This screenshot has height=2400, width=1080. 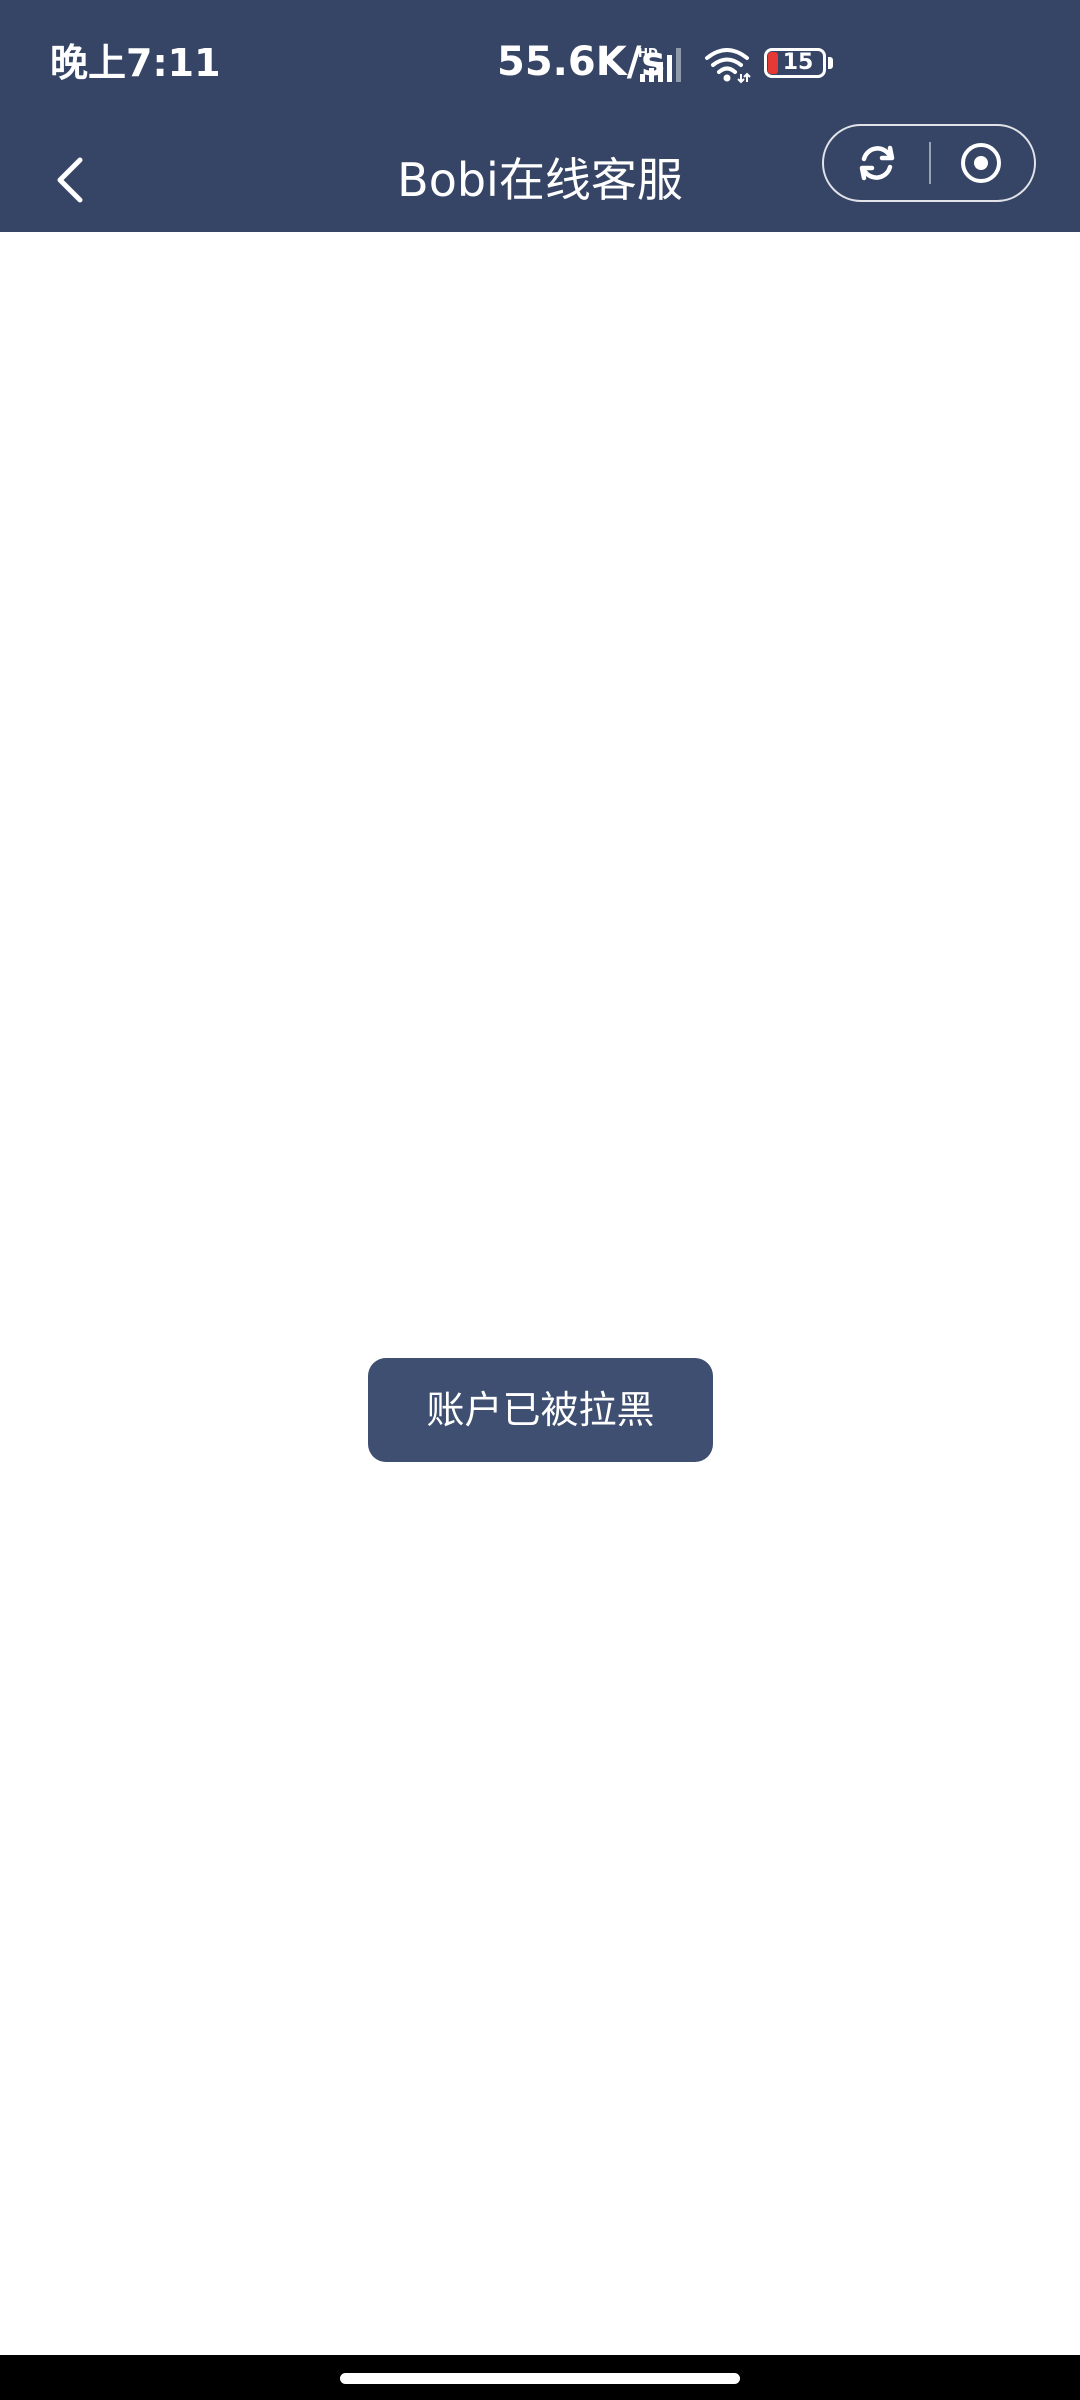 What do you see at coordinates (727, 64) in the screenshot?
I see `wifi-icon` at bounding box center [727, 64].